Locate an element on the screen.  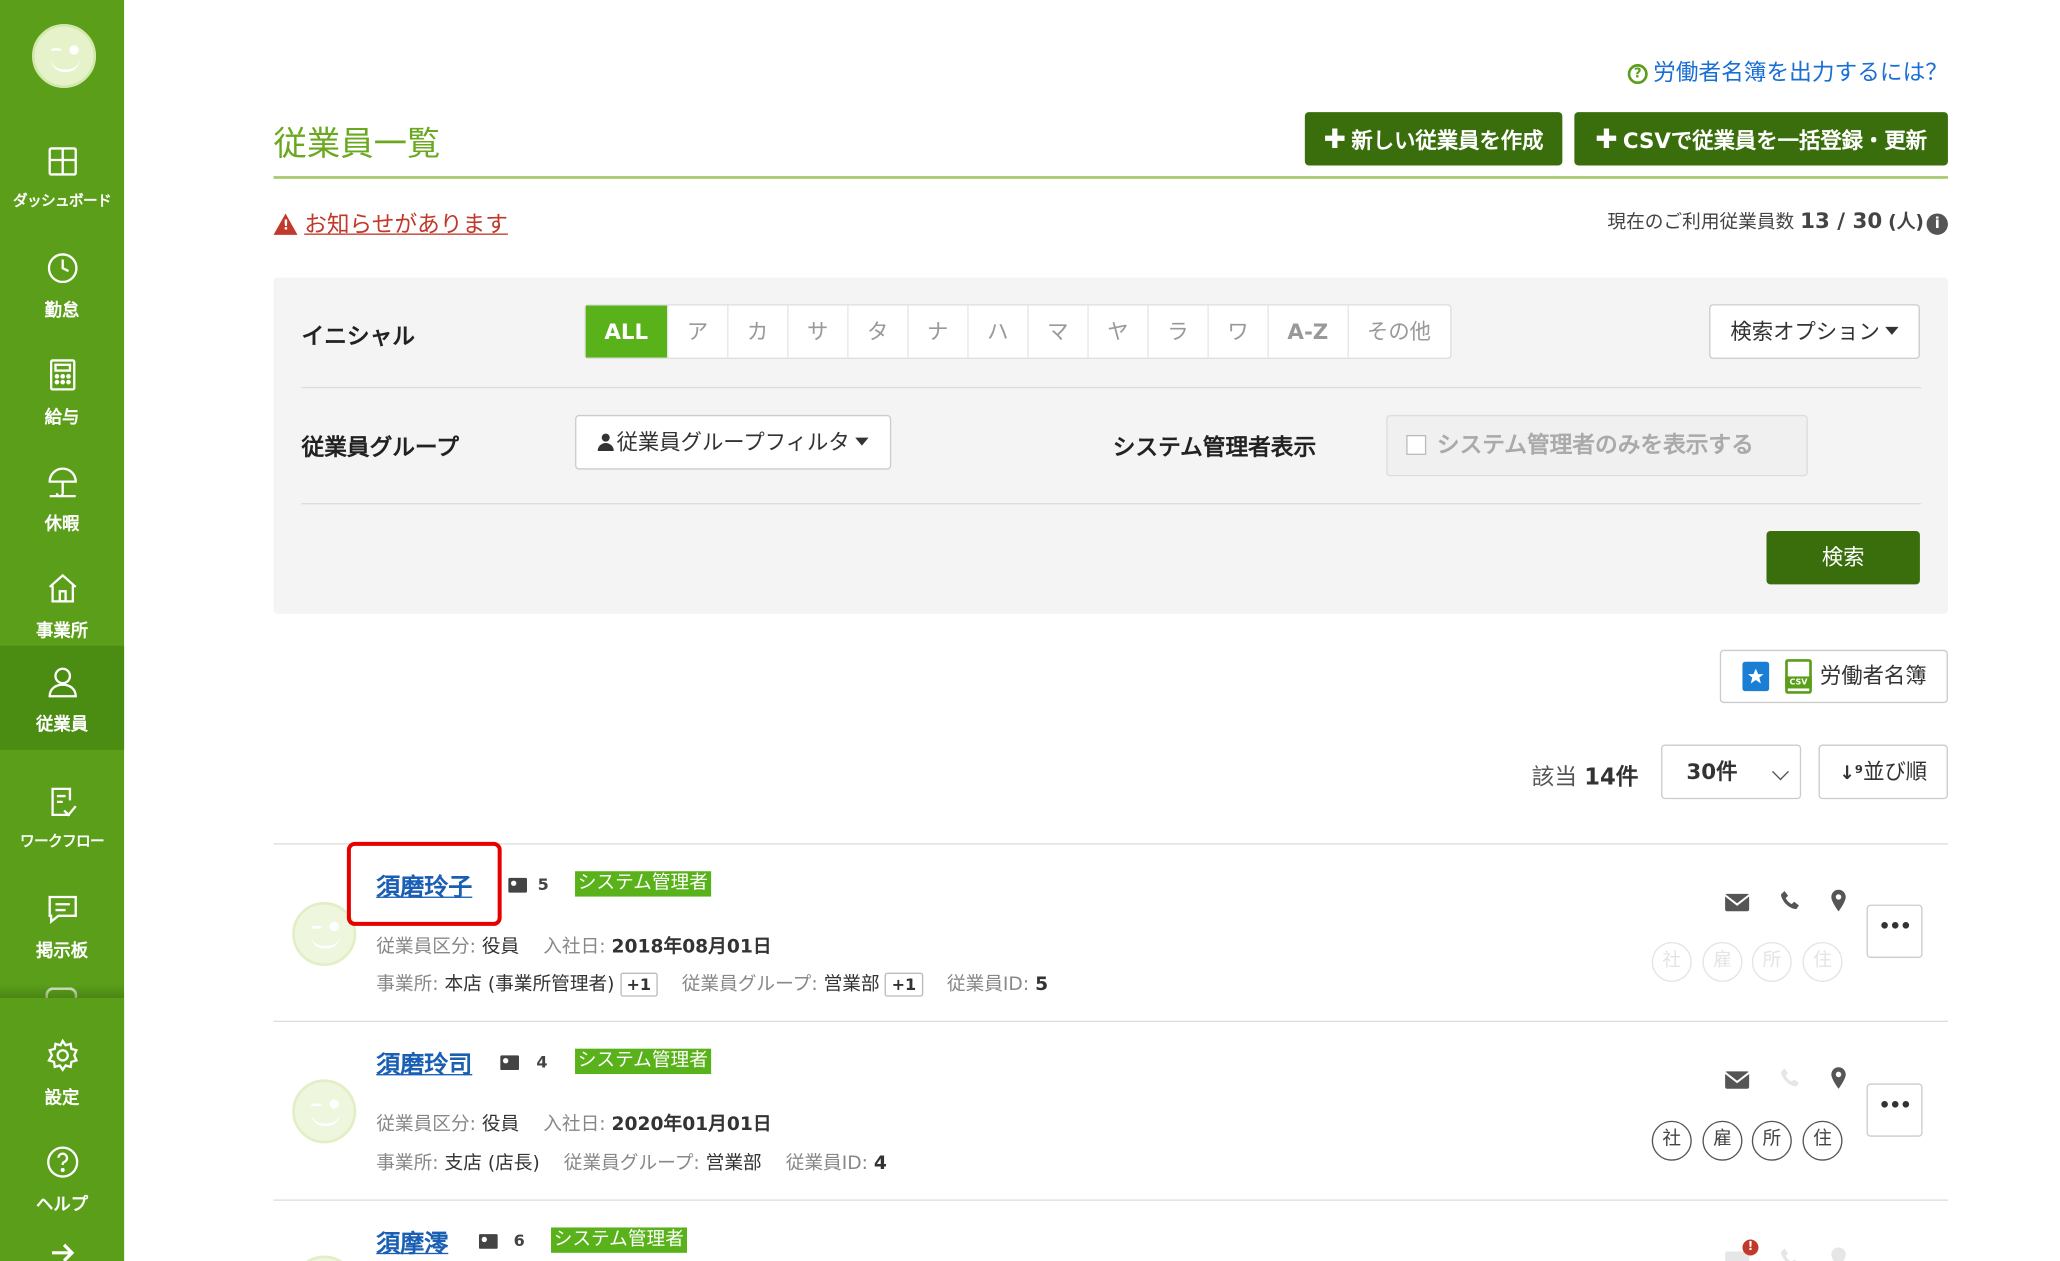
sidebar-item-label: 事業所 is located at coordinates (62, 631).